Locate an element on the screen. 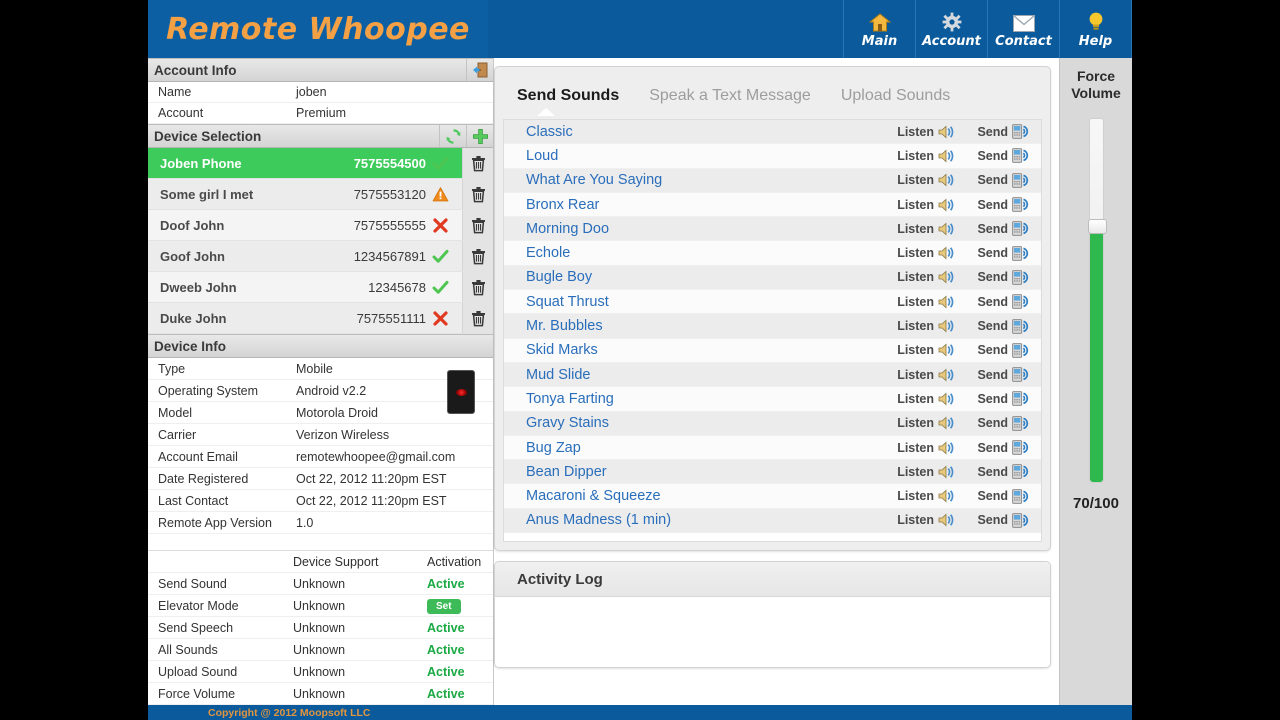 The image size is (1280, 720). sound-name-link: Gravy Stains is located at coordinates (698, 423).